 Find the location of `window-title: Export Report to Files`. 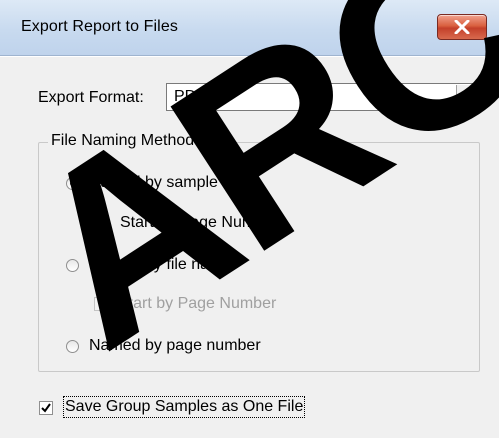

window-title: Export Report to Files is located at coordinates (99, 26).